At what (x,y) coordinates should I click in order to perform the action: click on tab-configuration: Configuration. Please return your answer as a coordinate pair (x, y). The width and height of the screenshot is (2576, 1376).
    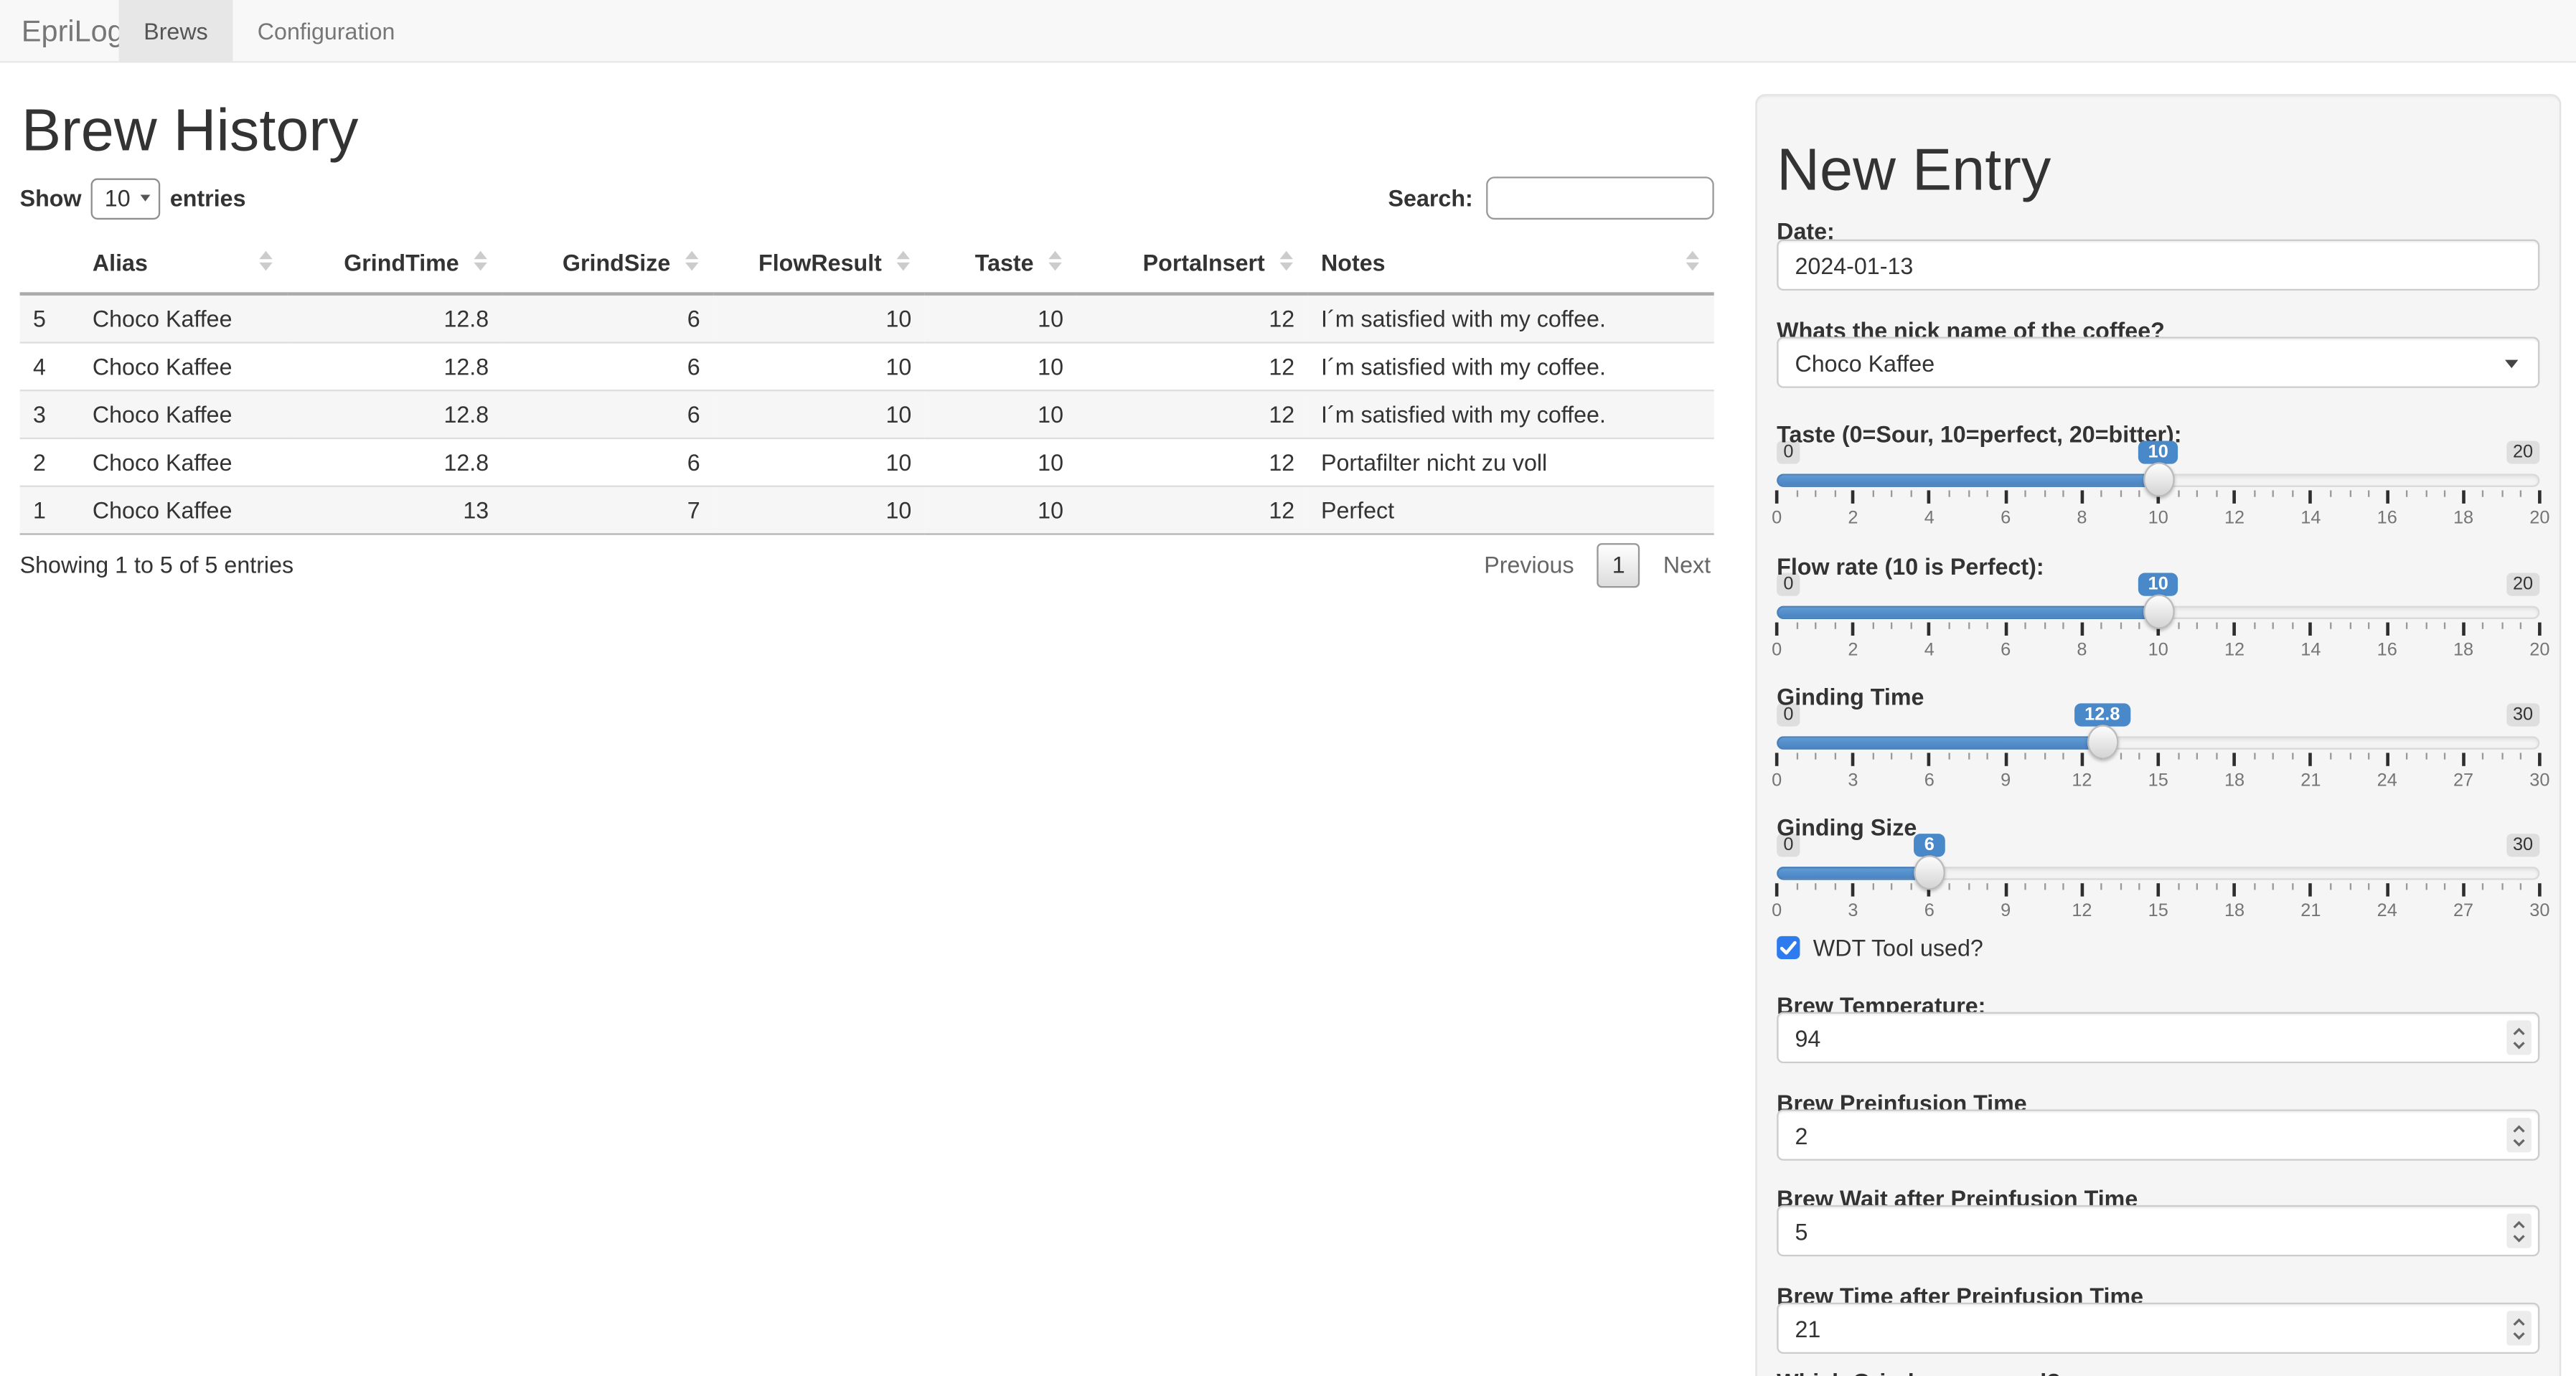
    Looking at the image, I should click on (326, 31).